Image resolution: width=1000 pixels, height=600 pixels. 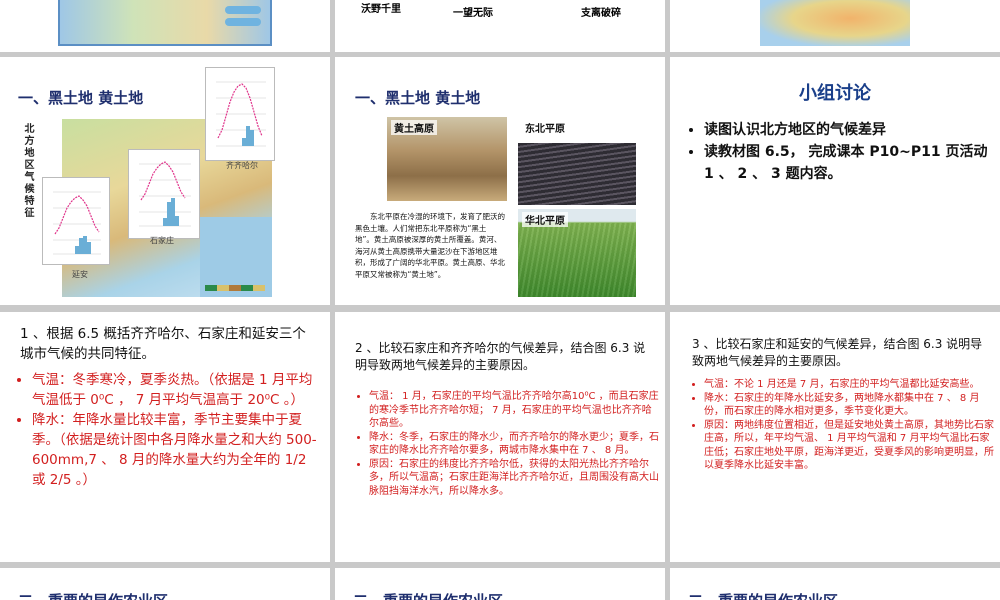 I want to click on slide-top-right, so click(x=835, y=26).